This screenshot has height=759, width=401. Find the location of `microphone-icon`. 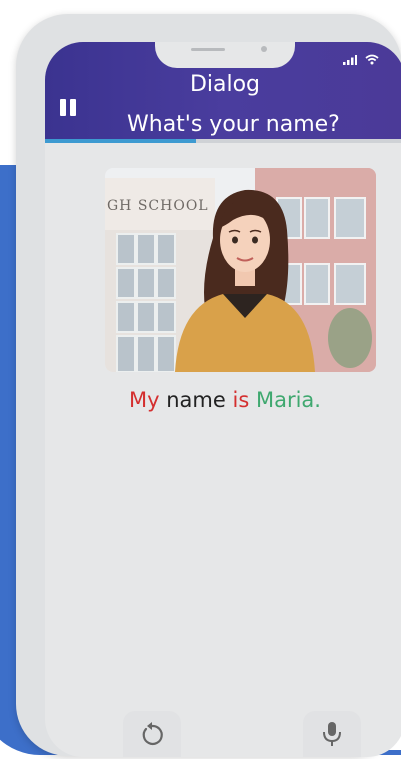

microphone-icon is located at coordinates (332, 734).